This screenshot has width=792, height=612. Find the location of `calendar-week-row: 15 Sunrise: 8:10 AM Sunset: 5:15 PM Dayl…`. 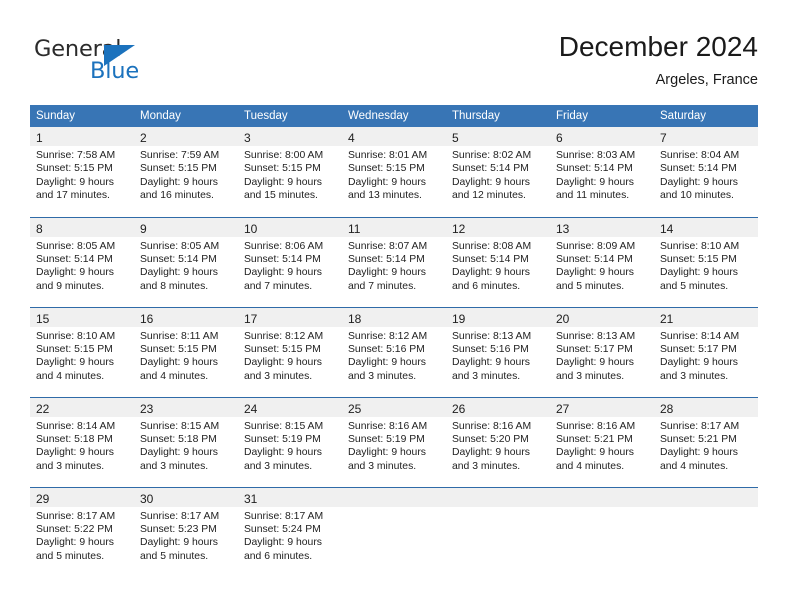

calendar-week-row: 15 Sunrise: 8:10 AM Sunset: 5:15 PM Dayl… is located at coordinates (394, 351).